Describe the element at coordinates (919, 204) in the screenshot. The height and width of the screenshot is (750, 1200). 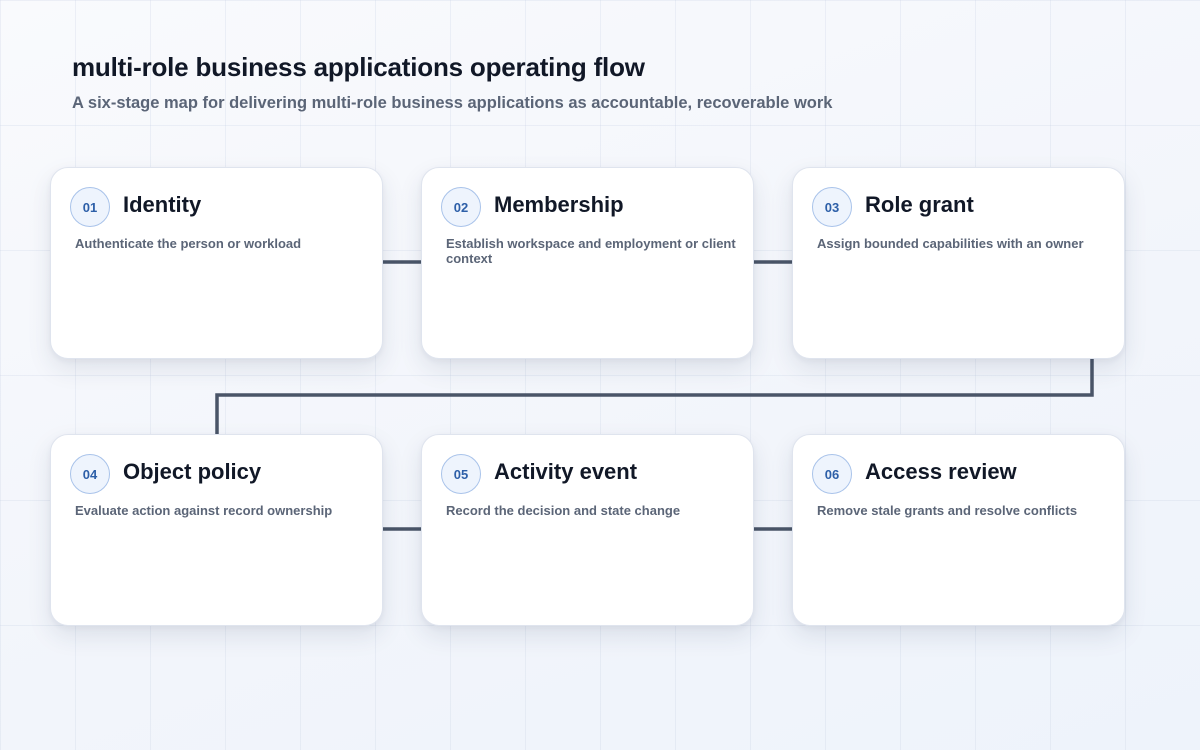
I see `stage-title: Role grant` at that location.